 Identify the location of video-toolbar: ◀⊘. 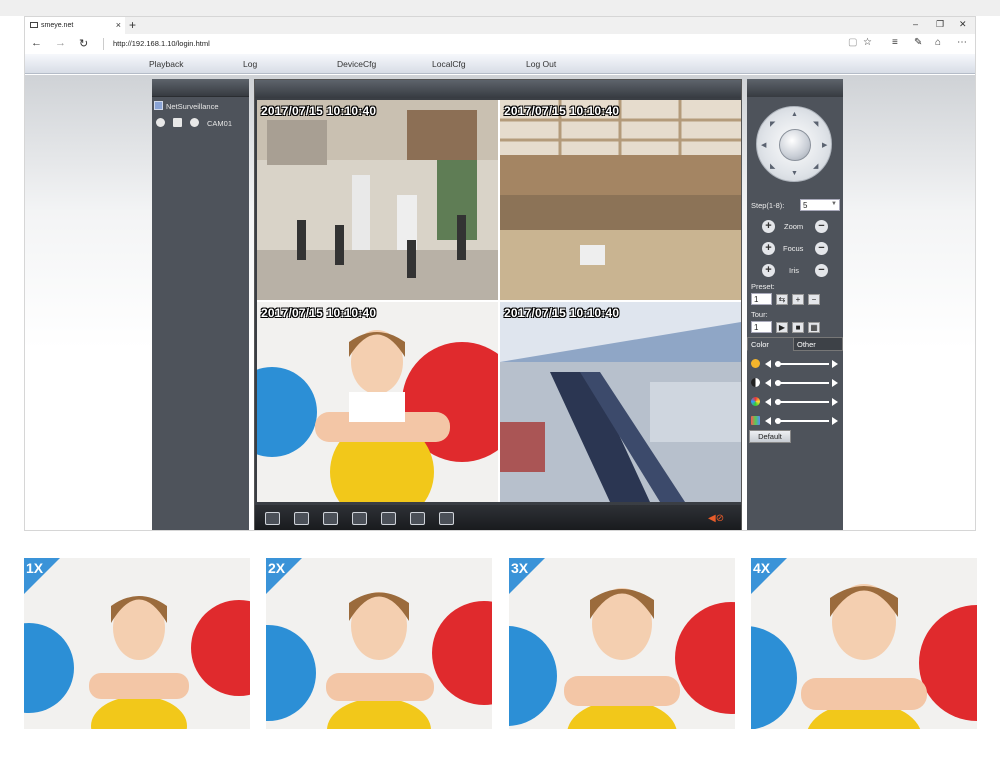
(498, 517).